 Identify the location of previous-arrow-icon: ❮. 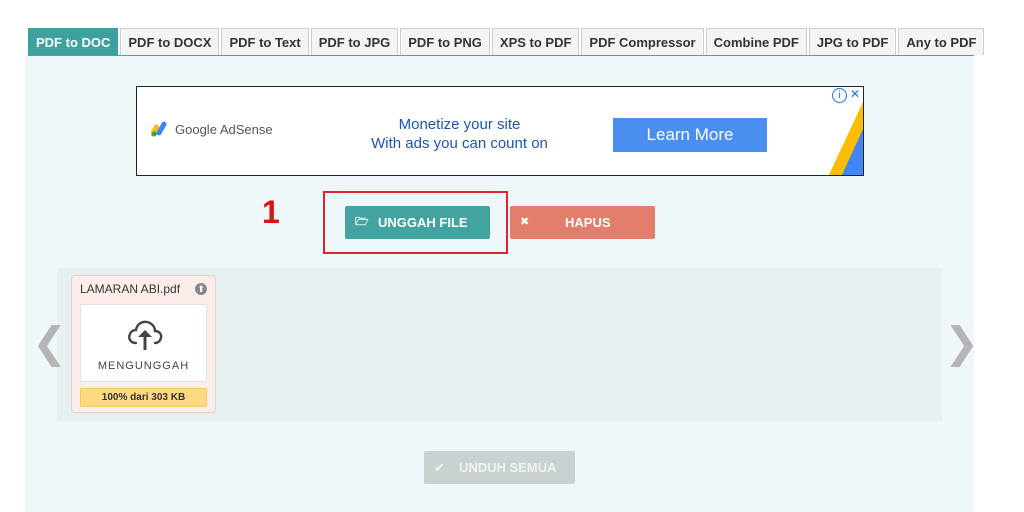
(49, 343).